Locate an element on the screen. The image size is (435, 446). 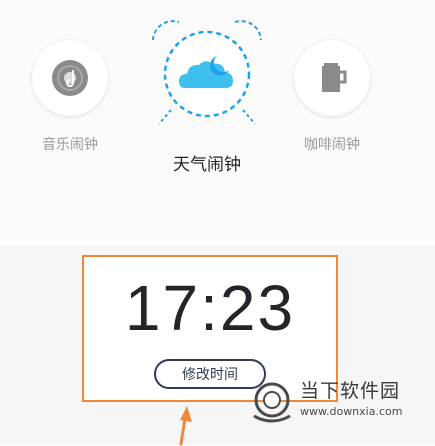
watermark: 当下软件园 www.downxia.com is located at coordinates (327, 400).